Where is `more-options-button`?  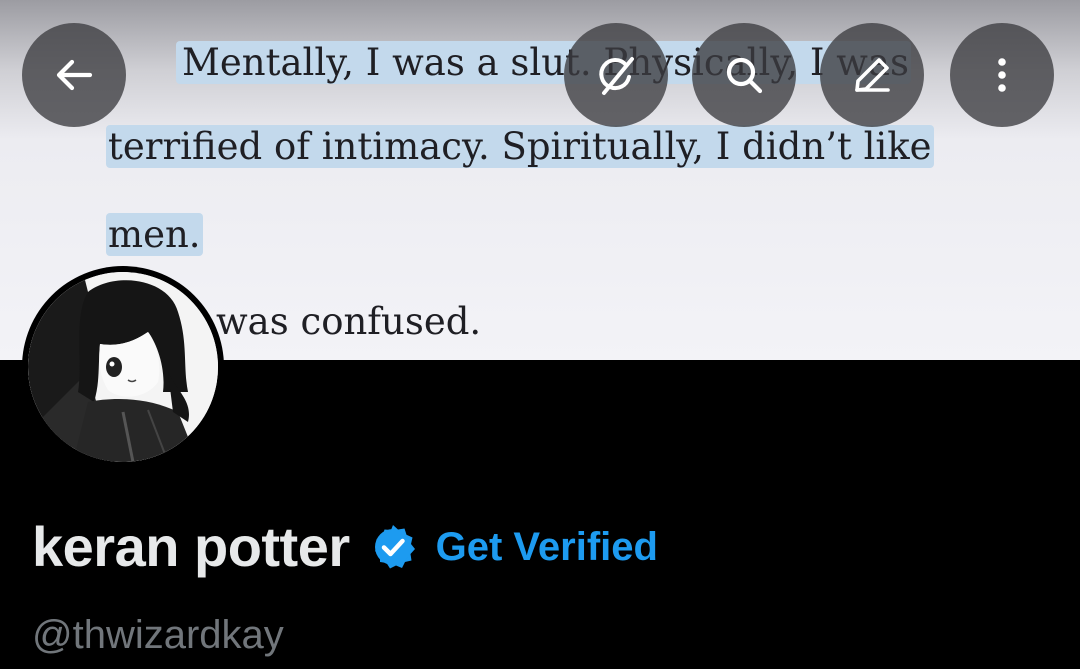
more-options-button is located at coordinates (1002, 75).